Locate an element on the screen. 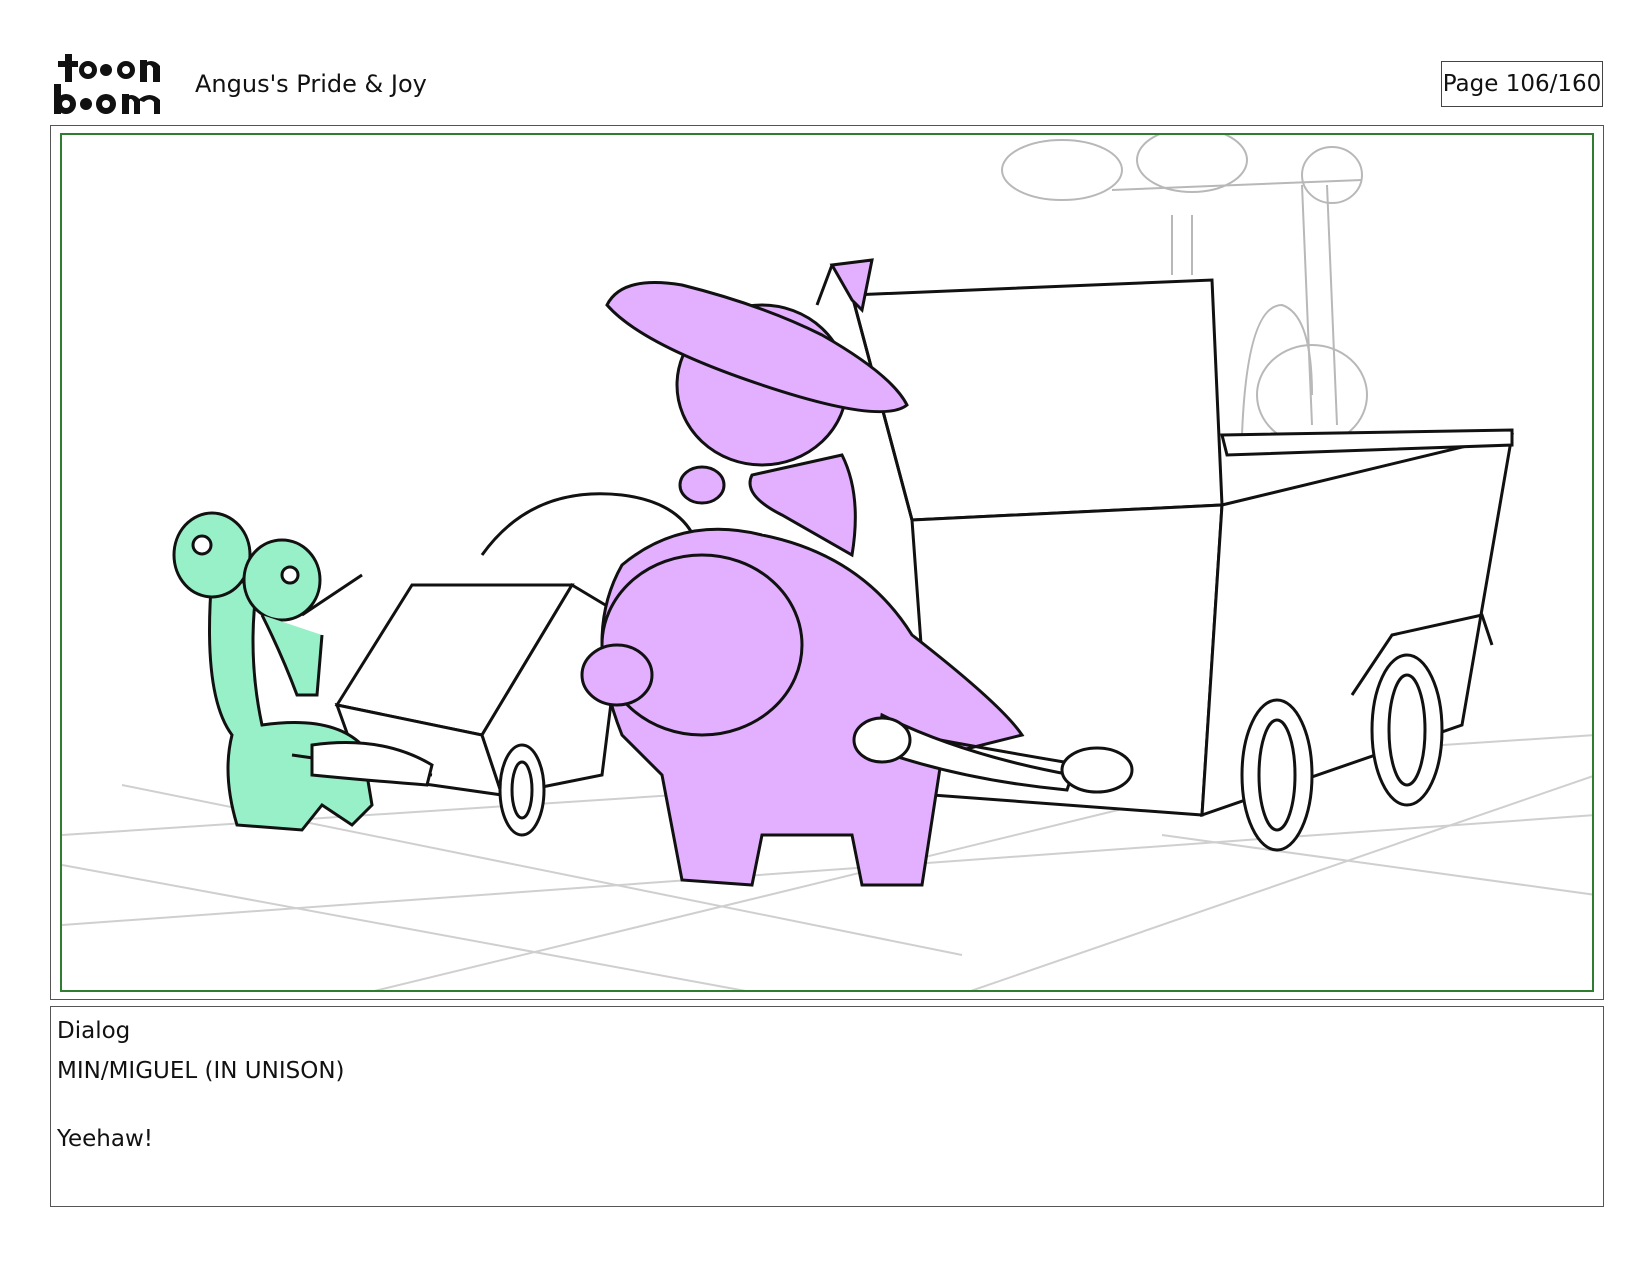 The width and height of the screenshot is (1650, 1275). dialog-line: Yeehaw! is located at coordinates (105, 1139).